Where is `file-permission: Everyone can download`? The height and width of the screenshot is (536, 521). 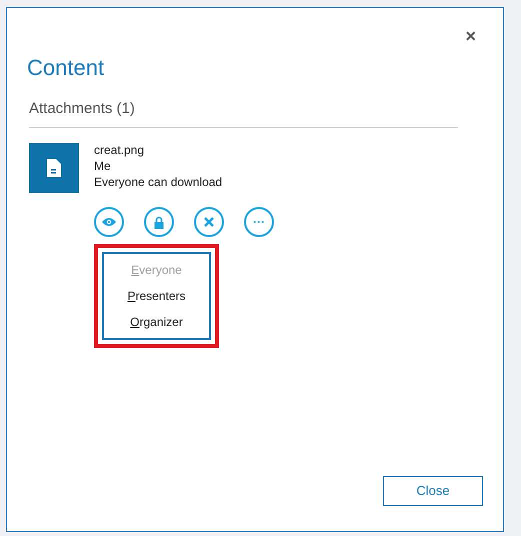 file-permission: Everyone can download is located at coordinates (158, 182).